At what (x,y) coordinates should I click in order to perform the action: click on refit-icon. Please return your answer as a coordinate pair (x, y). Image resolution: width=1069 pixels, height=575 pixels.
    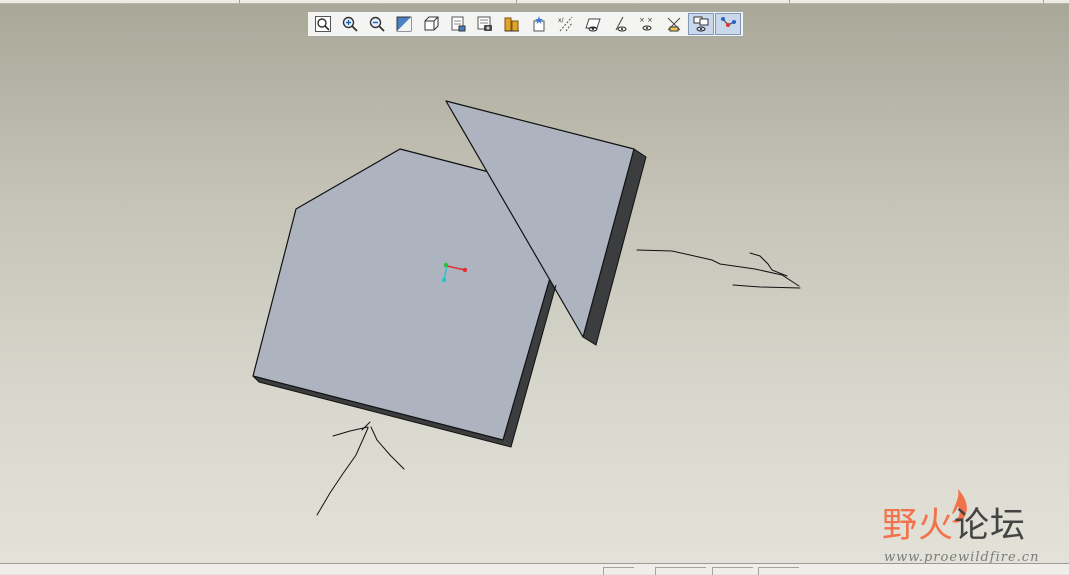
    Looking at the image, I should click on (323, 24).